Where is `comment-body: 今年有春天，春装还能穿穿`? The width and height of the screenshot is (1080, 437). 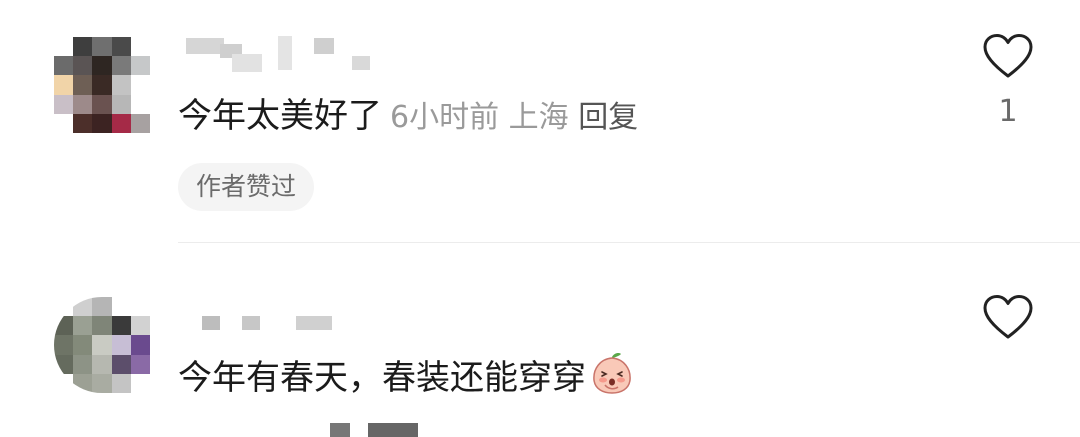
comment-body: 今年有春天，春装还能穿穿 is located at coordinates (406, 375).